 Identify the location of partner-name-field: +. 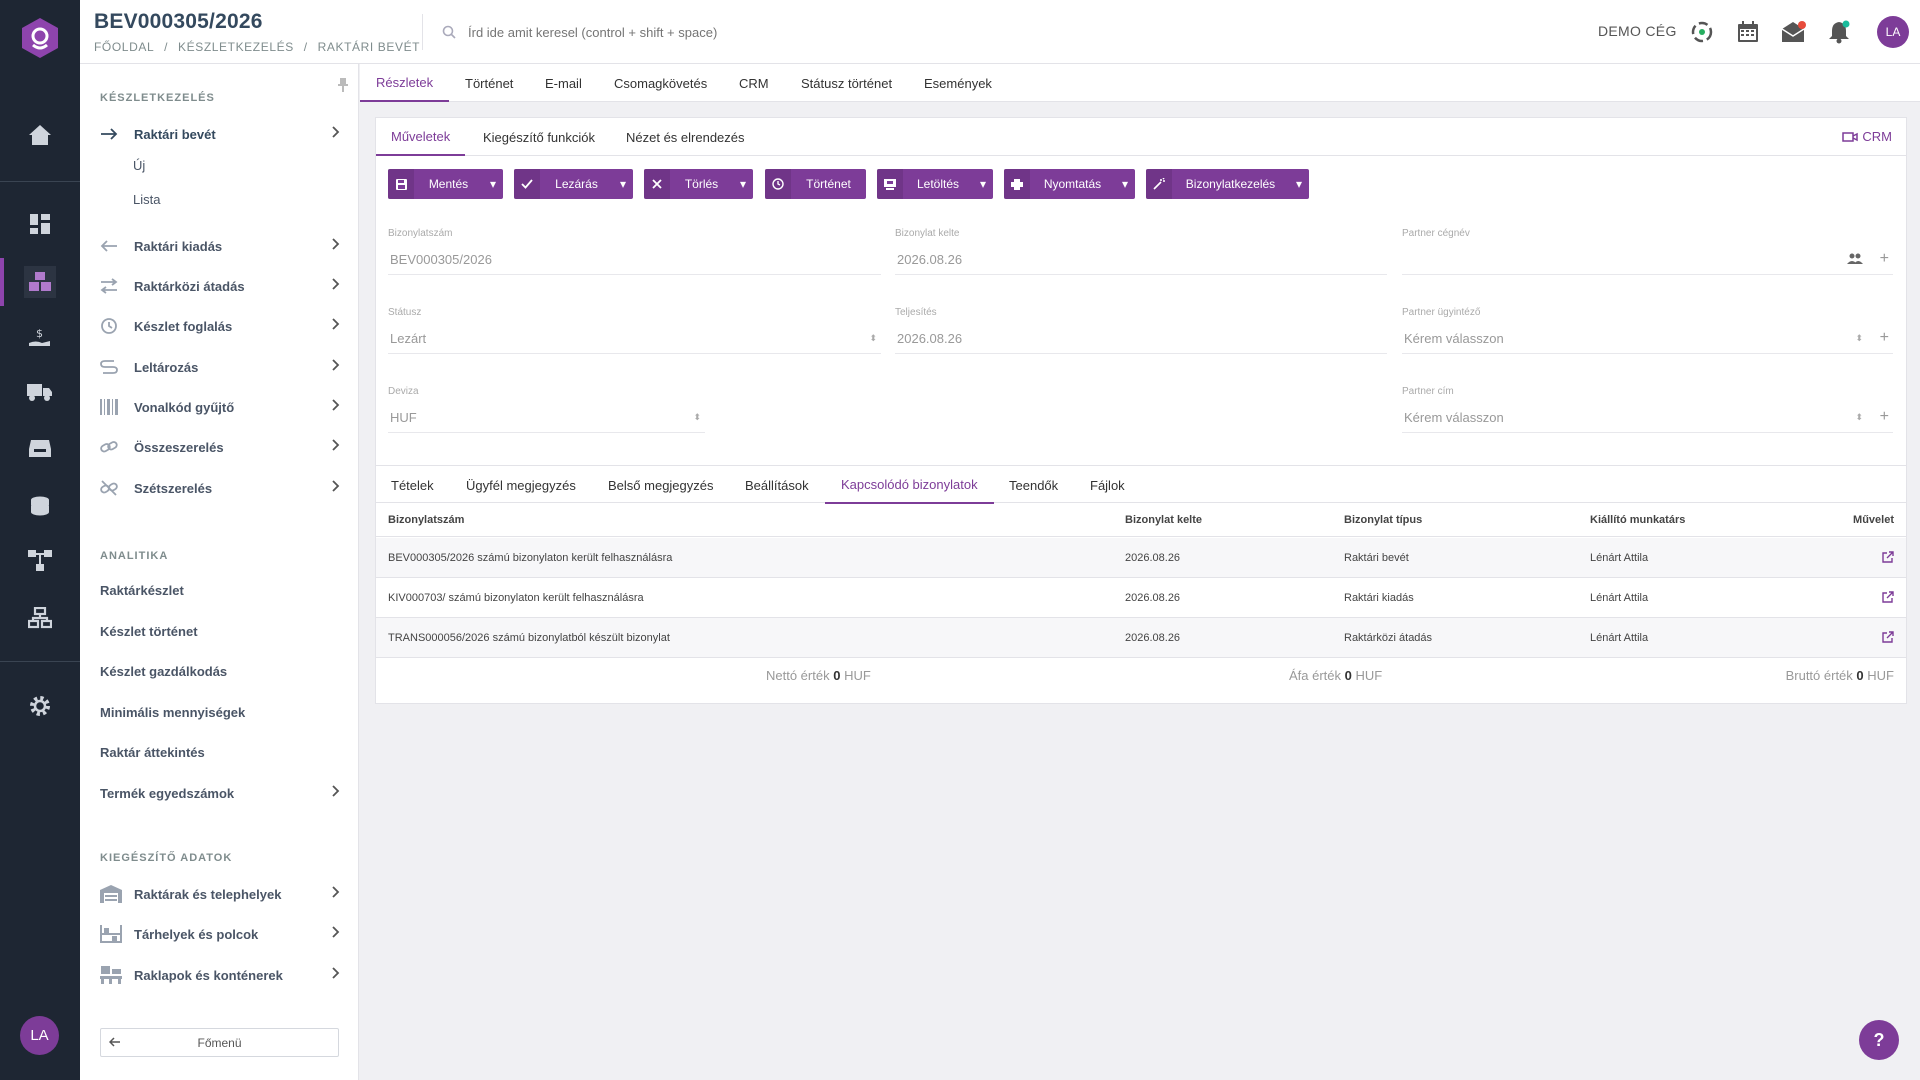
(1647, 260).